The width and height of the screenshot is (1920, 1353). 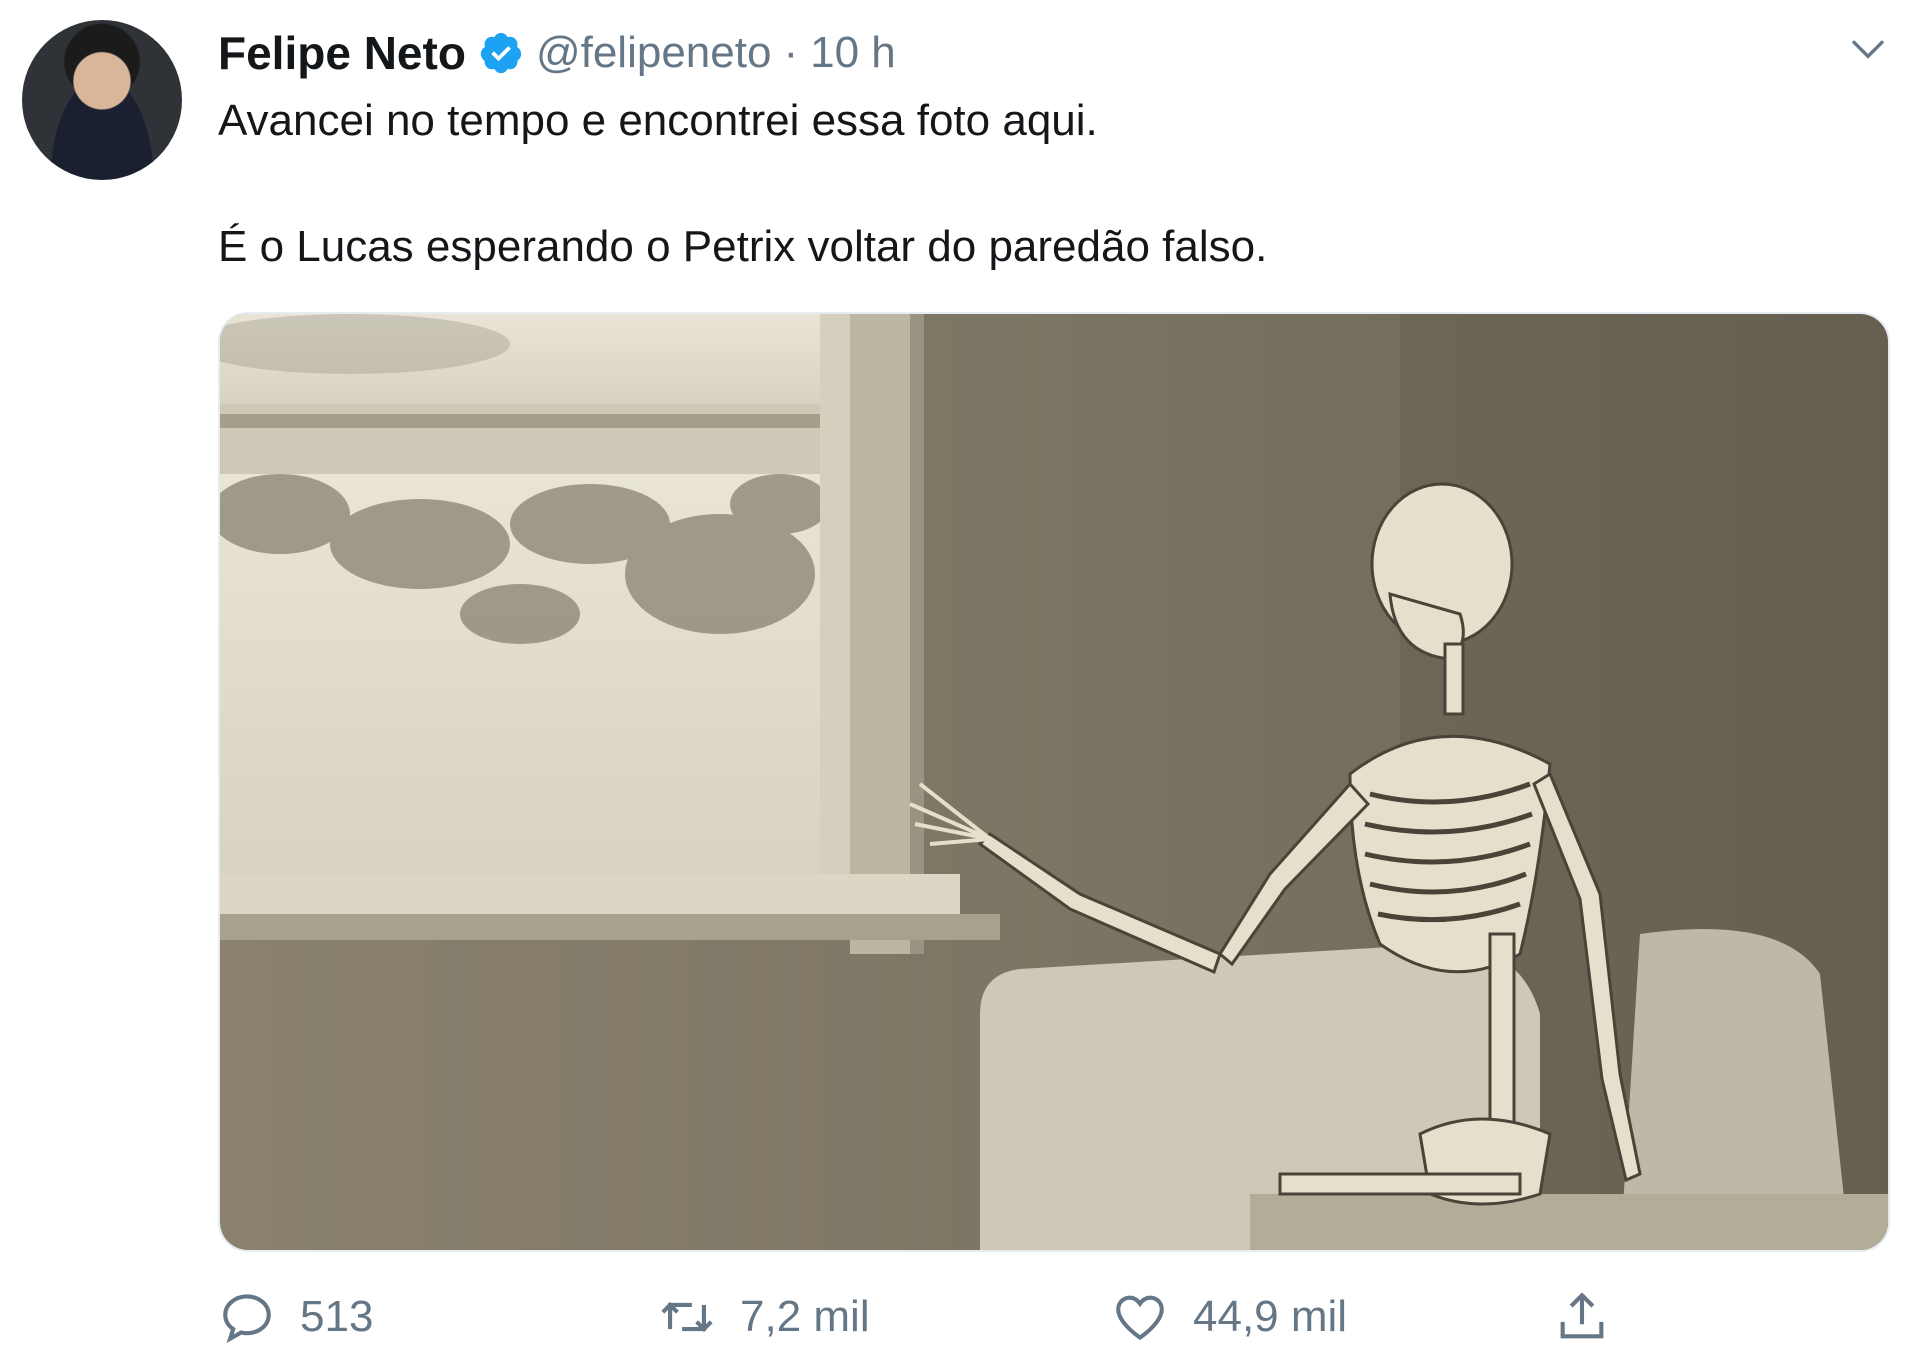 What do you see at coordinates (342, 53) in the screenshot?
I see `author-name: Felipe Neto` at bounding box center [342, 53].